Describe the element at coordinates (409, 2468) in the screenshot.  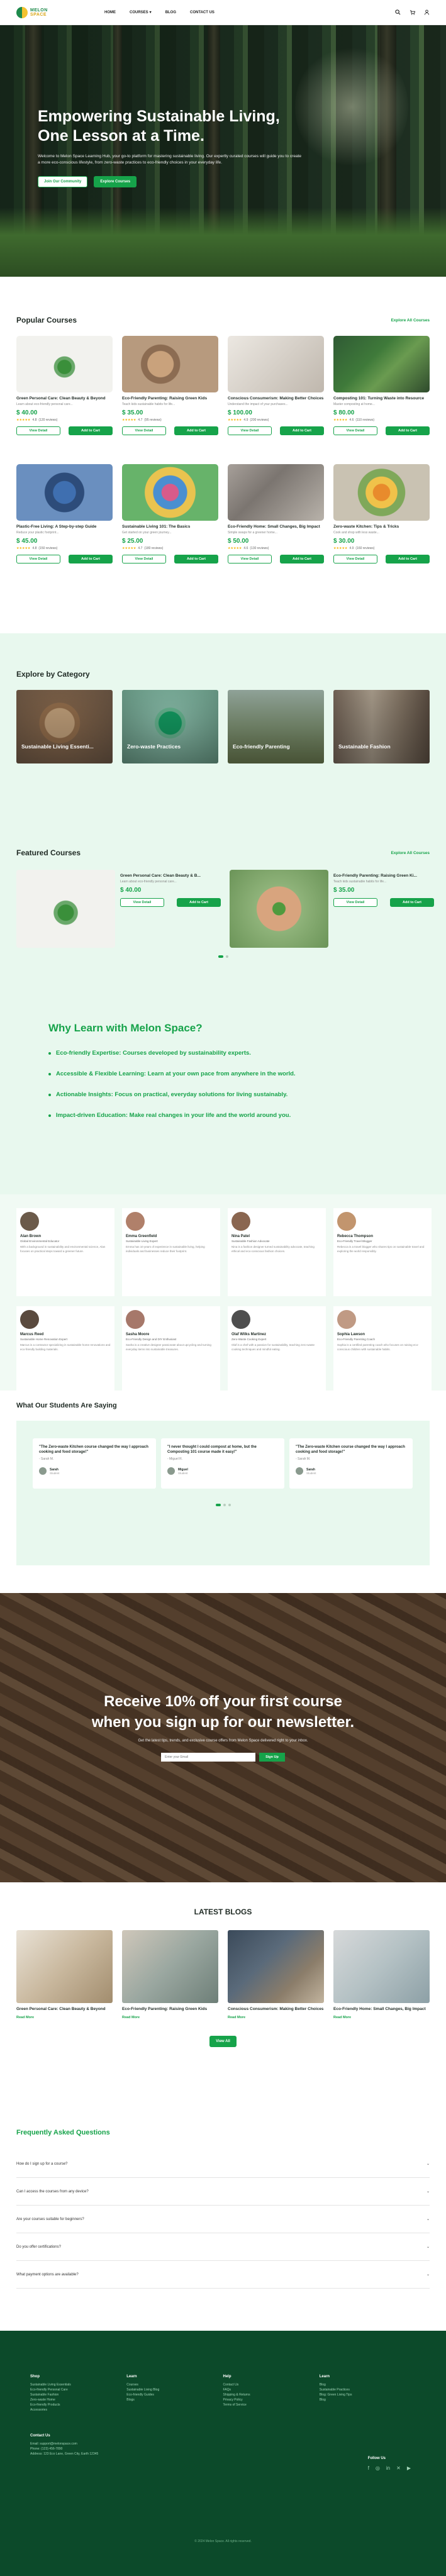
I see `youtube-icon: ▶` at that location.